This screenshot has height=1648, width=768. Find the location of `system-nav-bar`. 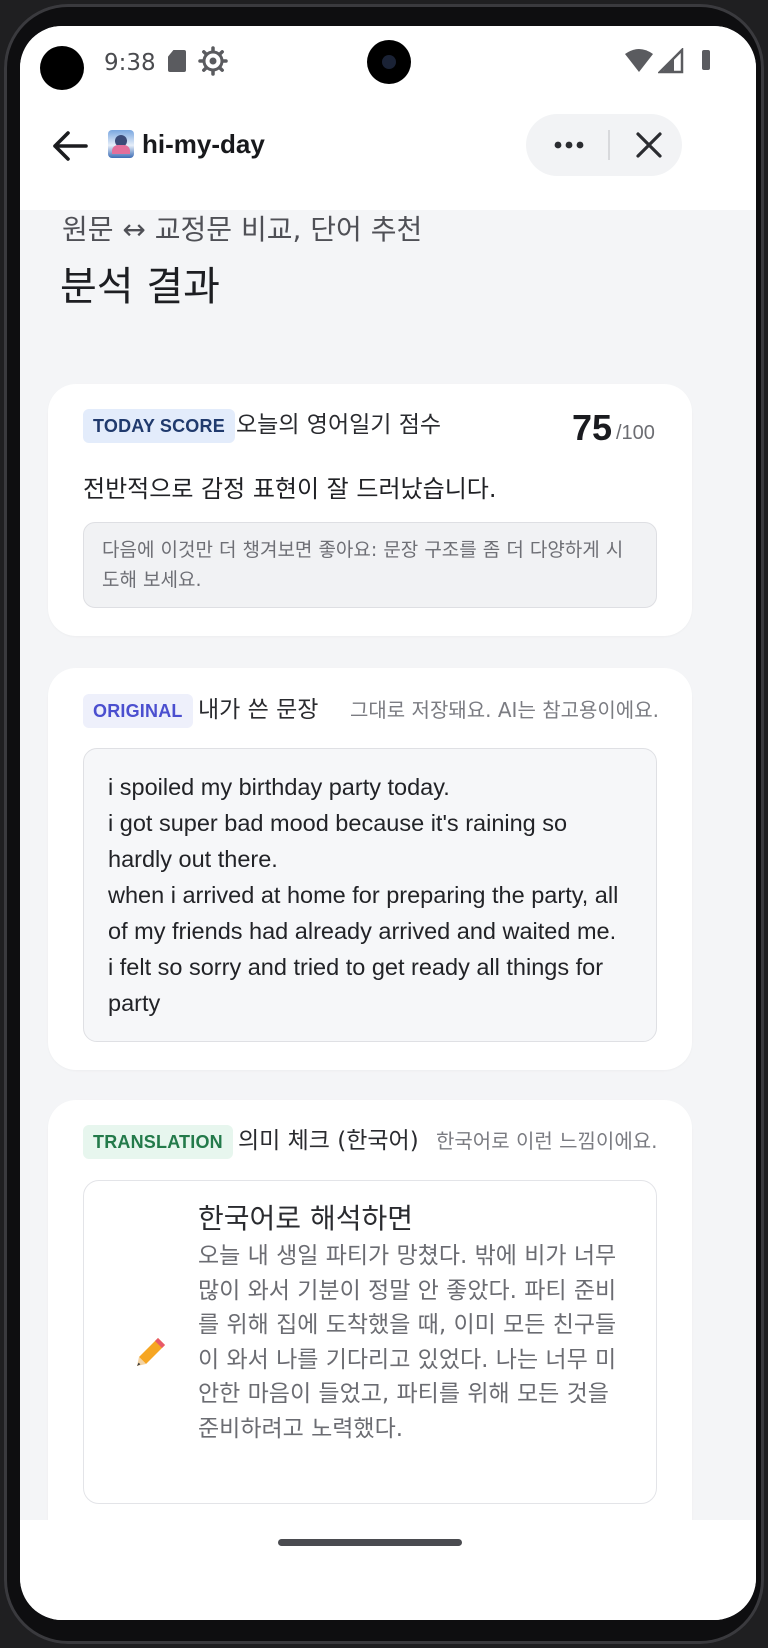

system-nav-bar is located at coordinates (388, 1570).